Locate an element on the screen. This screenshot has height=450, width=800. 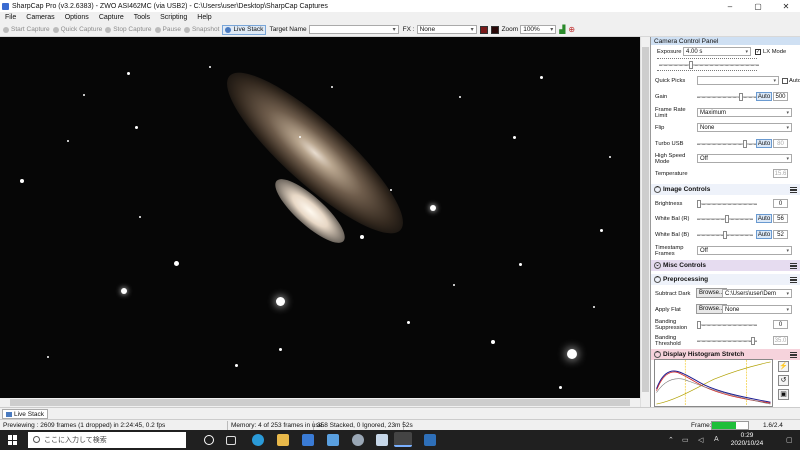
zoom-select: 100% is located at coordinates (538, 29).